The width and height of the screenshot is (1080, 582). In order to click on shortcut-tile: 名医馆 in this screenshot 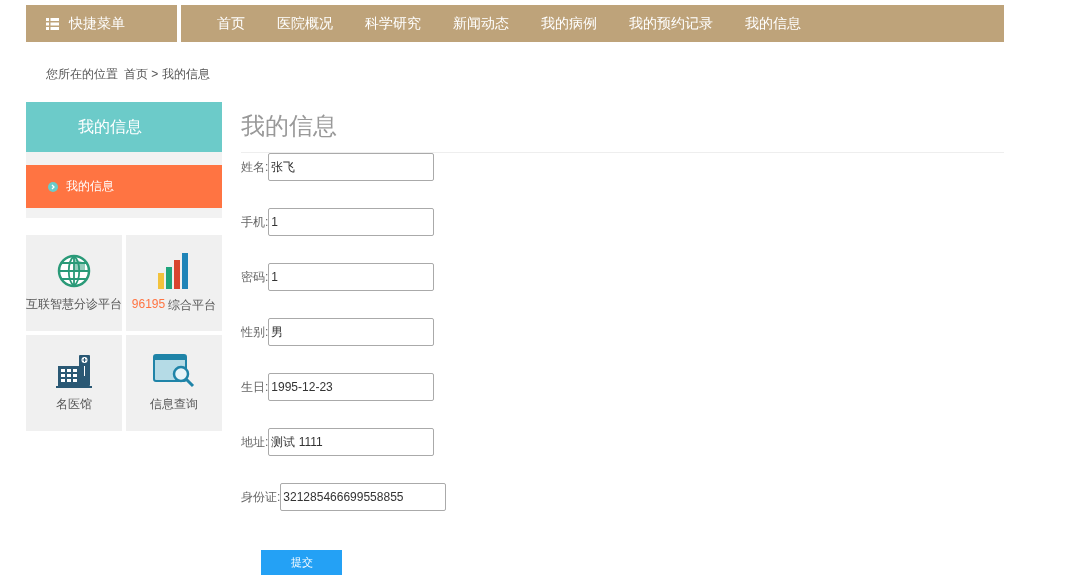, I will do `click(74, 383)`.